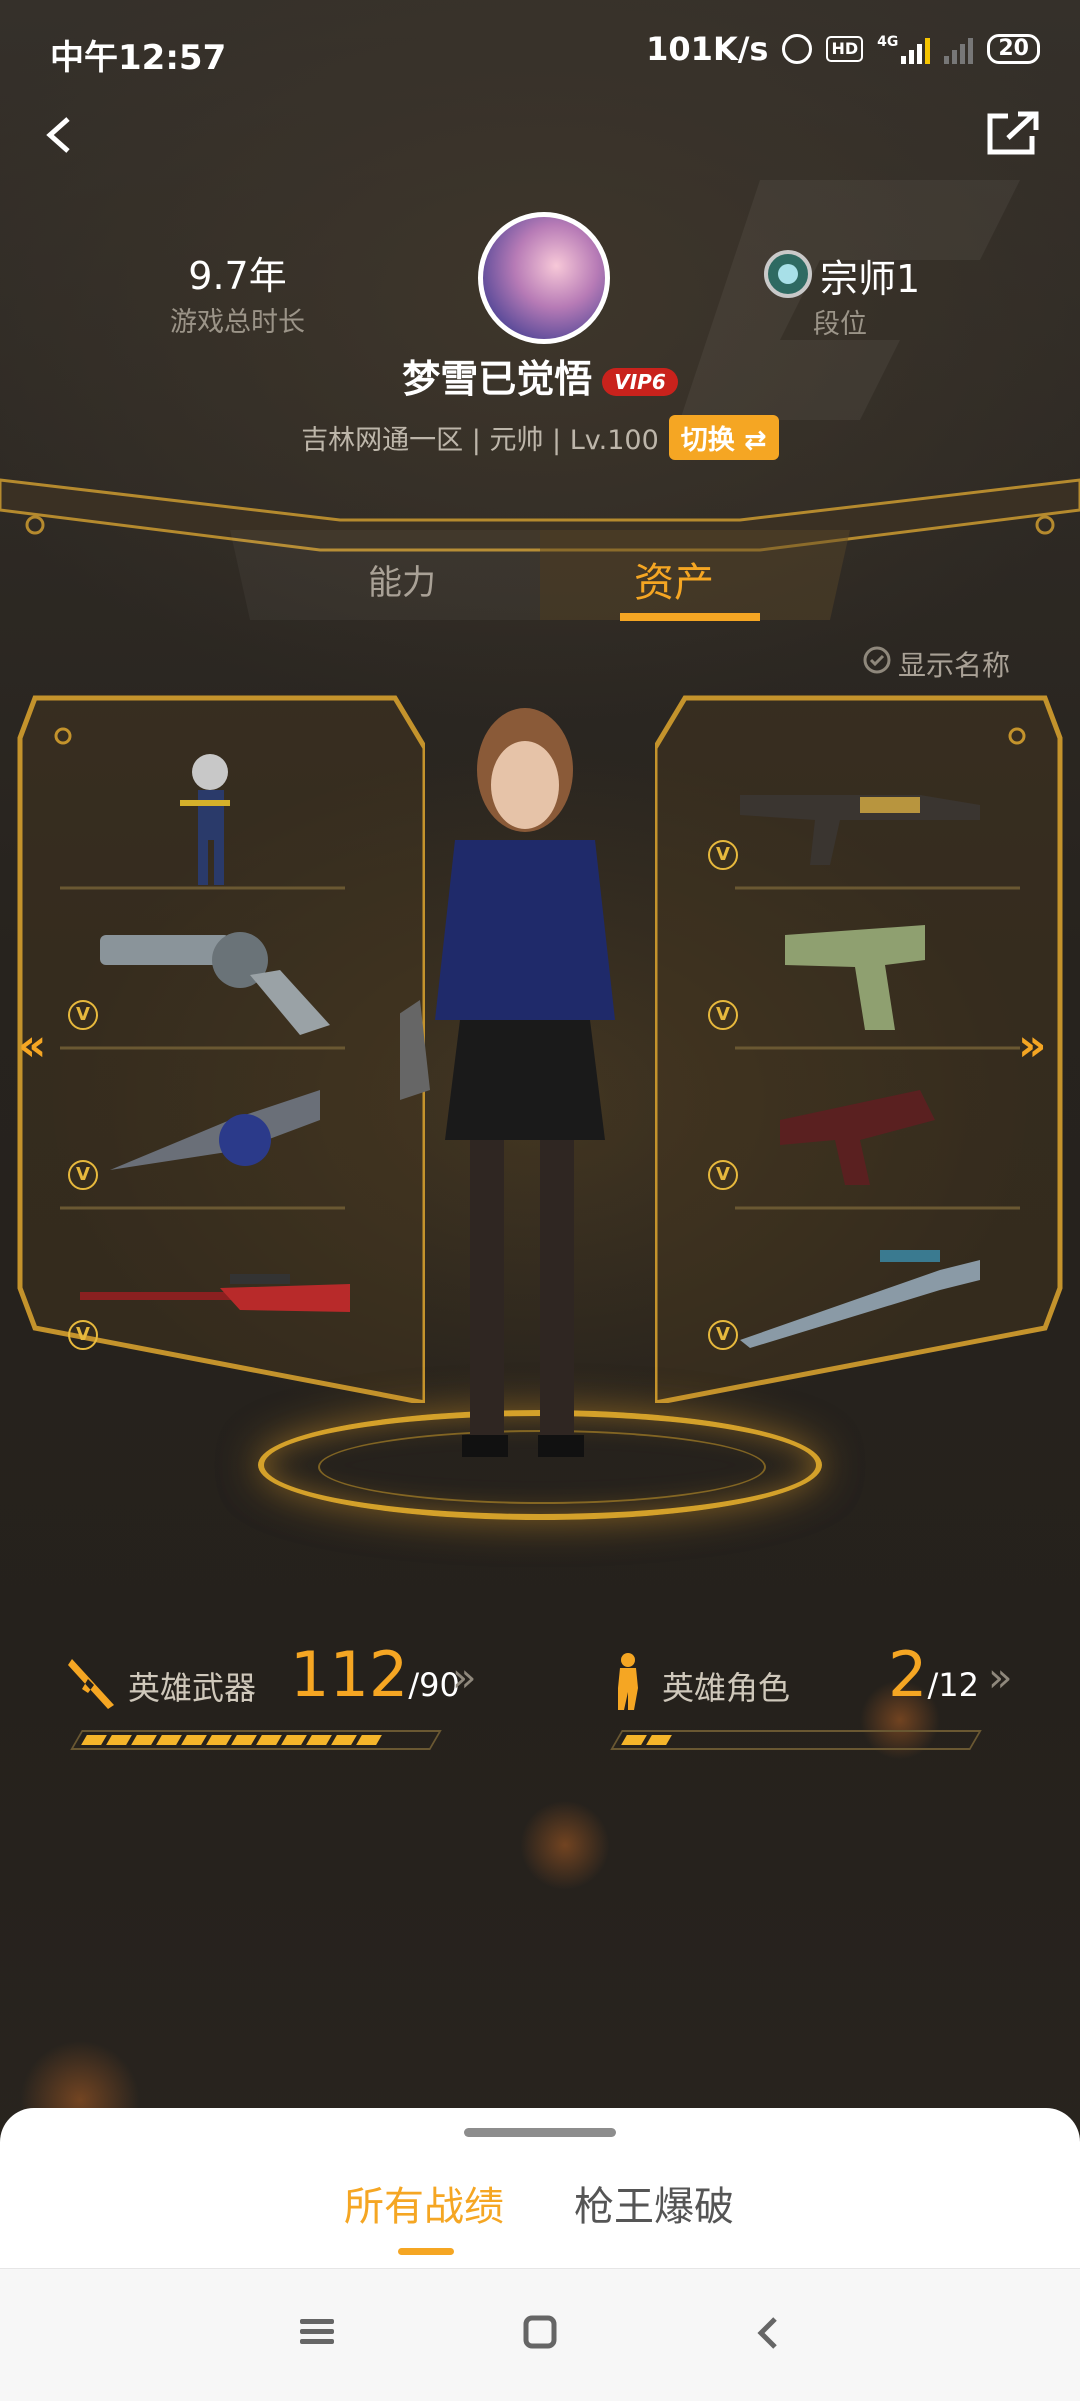  What do you see at coordinates (1000, 1678) in the screenshot?
I see `hero-roles-arrow: »` at bounding box center [1000, 1678].